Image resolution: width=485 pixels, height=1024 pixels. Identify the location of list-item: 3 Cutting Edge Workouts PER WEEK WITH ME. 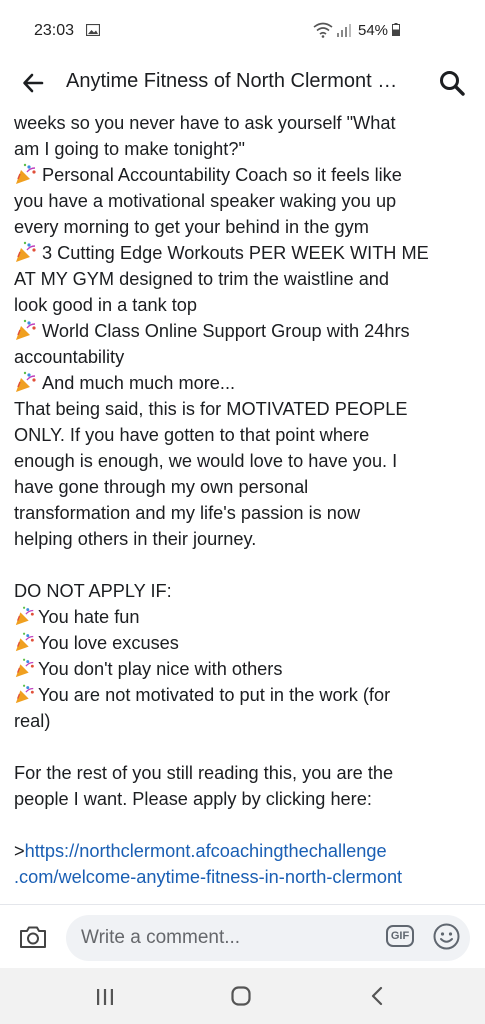
(244, 253).